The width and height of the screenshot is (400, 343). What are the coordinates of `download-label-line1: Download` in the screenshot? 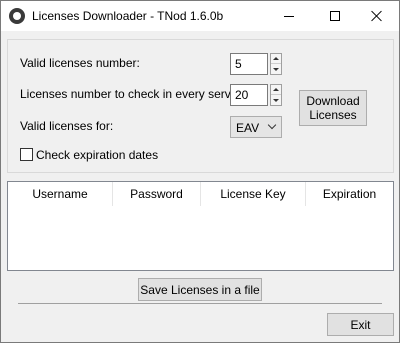 It's located at (333, 101).